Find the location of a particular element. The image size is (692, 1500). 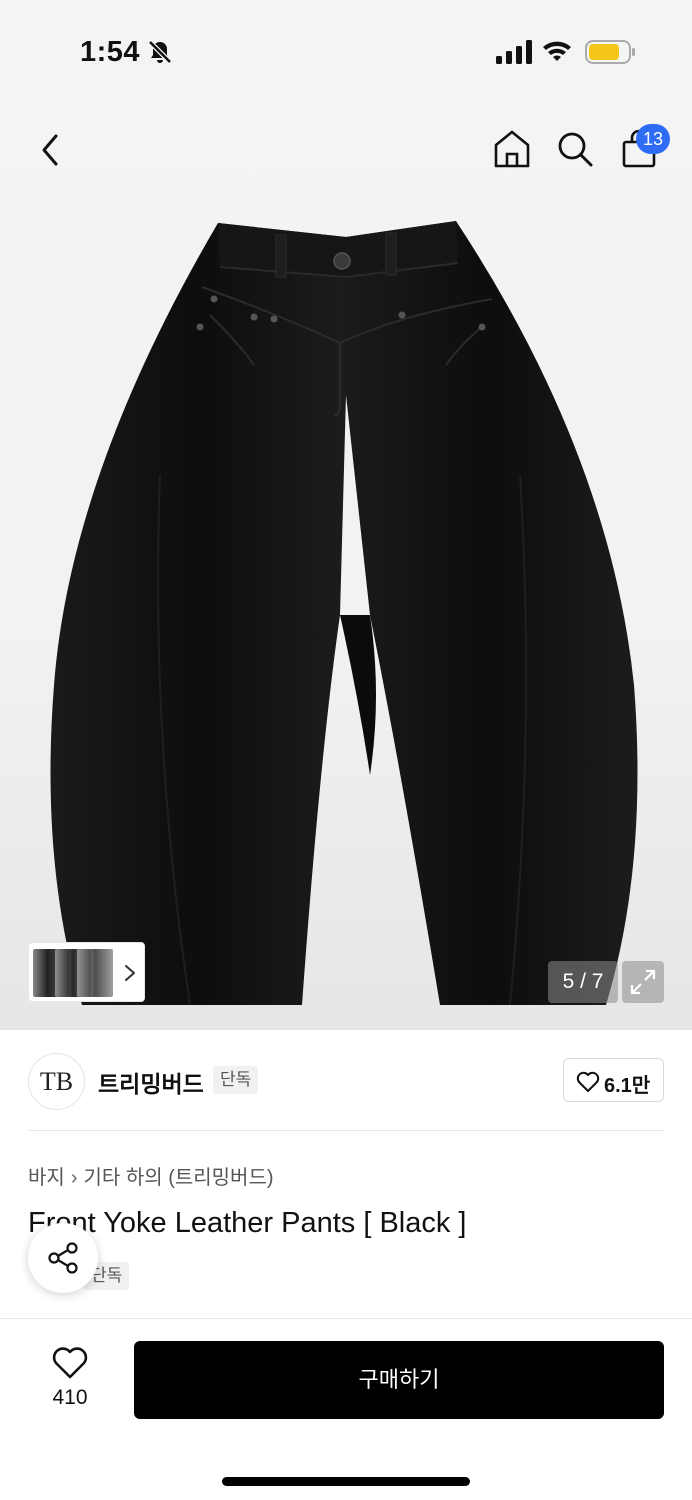

thumbnail-strip is located at coordinates (86, 972).